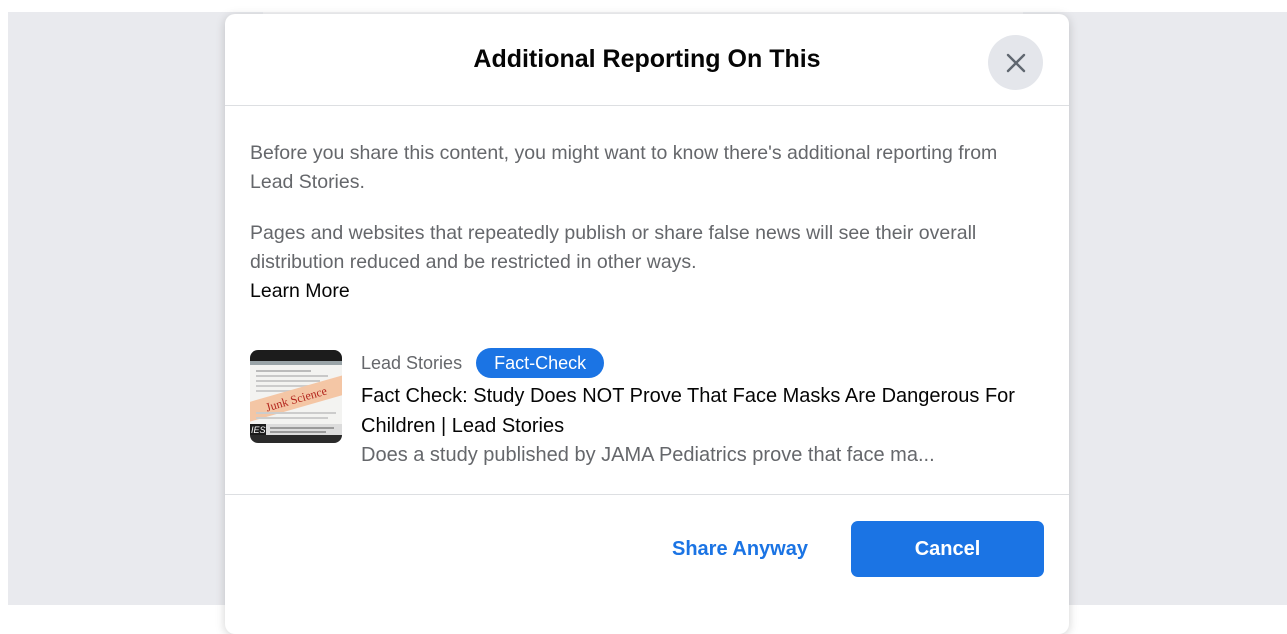 Image resolution: width=1287 pixels, height=634 pixels. I want to click on close-button, so click(1015, 62).